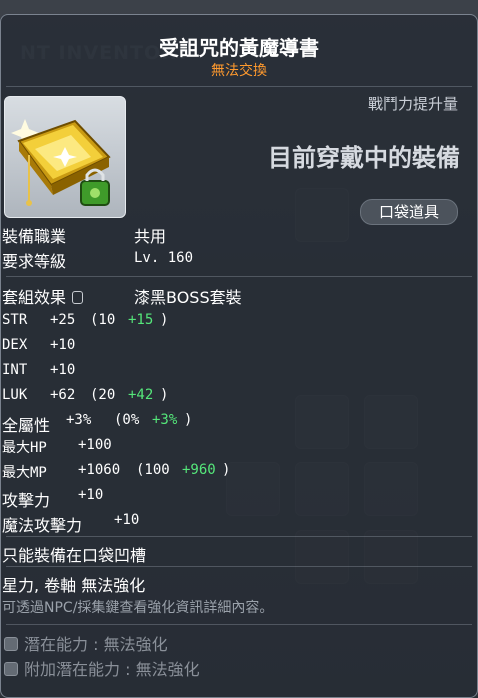 The height and width of the screenshot is (698, 478). I want to click on additional-potential-label: 附加潛在能力 : 無法強化, so click(112, 669).